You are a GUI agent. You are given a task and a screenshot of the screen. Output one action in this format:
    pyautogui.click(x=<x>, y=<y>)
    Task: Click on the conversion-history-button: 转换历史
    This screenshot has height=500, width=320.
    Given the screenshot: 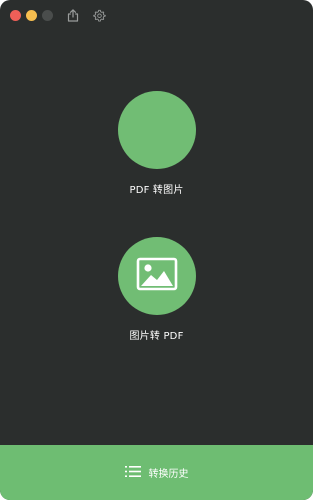 What is the action you would take?
    pyautogui.click(x=156, y=472)
    